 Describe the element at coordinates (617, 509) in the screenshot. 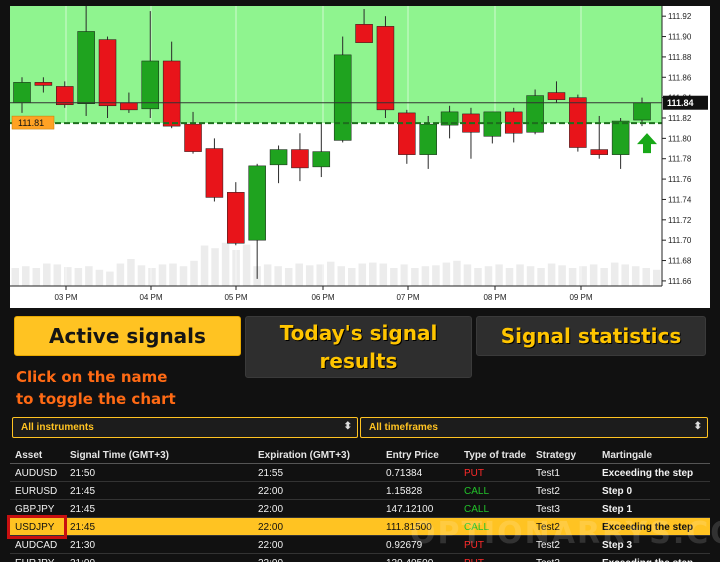

I see `martingale-cell: Step 1` at that location.